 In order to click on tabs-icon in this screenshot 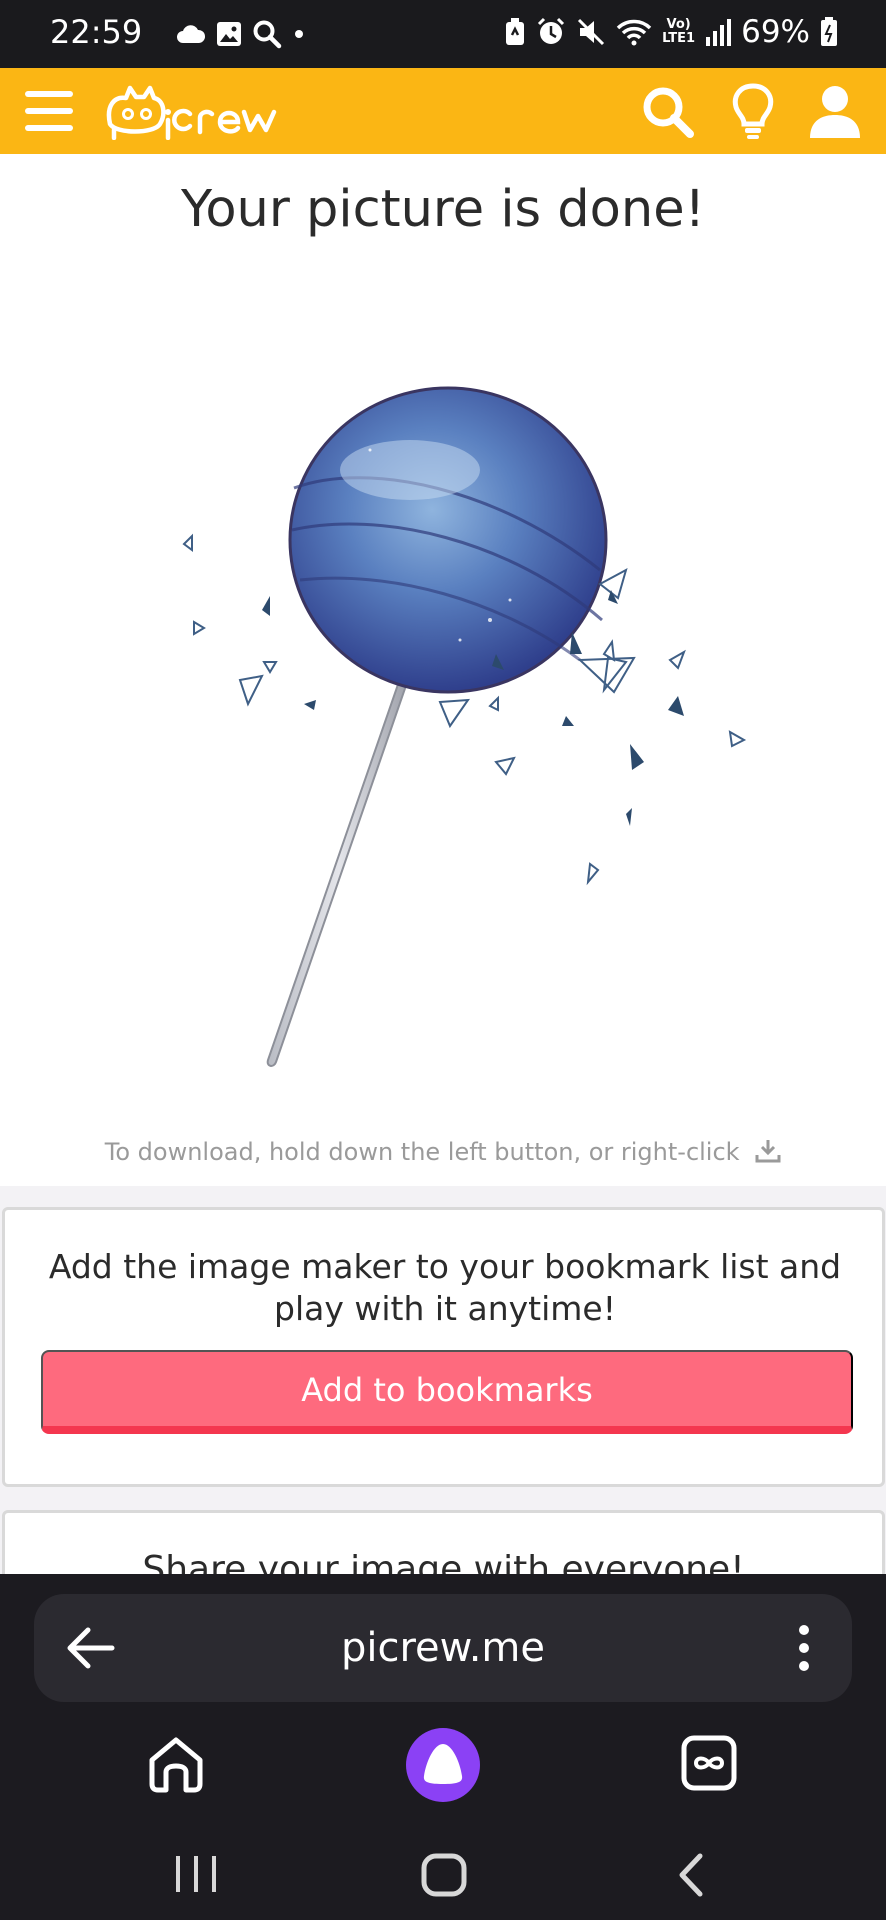, I will do `click(709, 1763)`.